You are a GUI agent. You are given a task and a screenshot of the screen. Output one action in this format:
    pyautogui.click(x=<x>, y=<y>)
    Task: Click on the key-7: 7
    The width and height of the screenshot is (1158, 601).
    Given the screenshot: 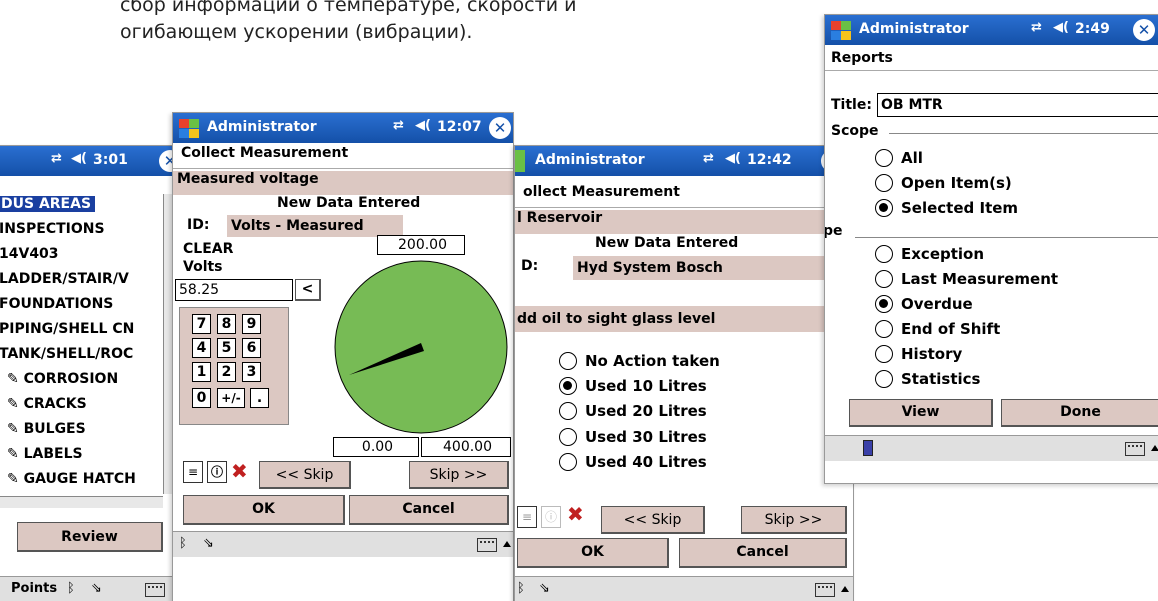 What is the action you would take?
    pyautogui.click(x=201, y=324)
    